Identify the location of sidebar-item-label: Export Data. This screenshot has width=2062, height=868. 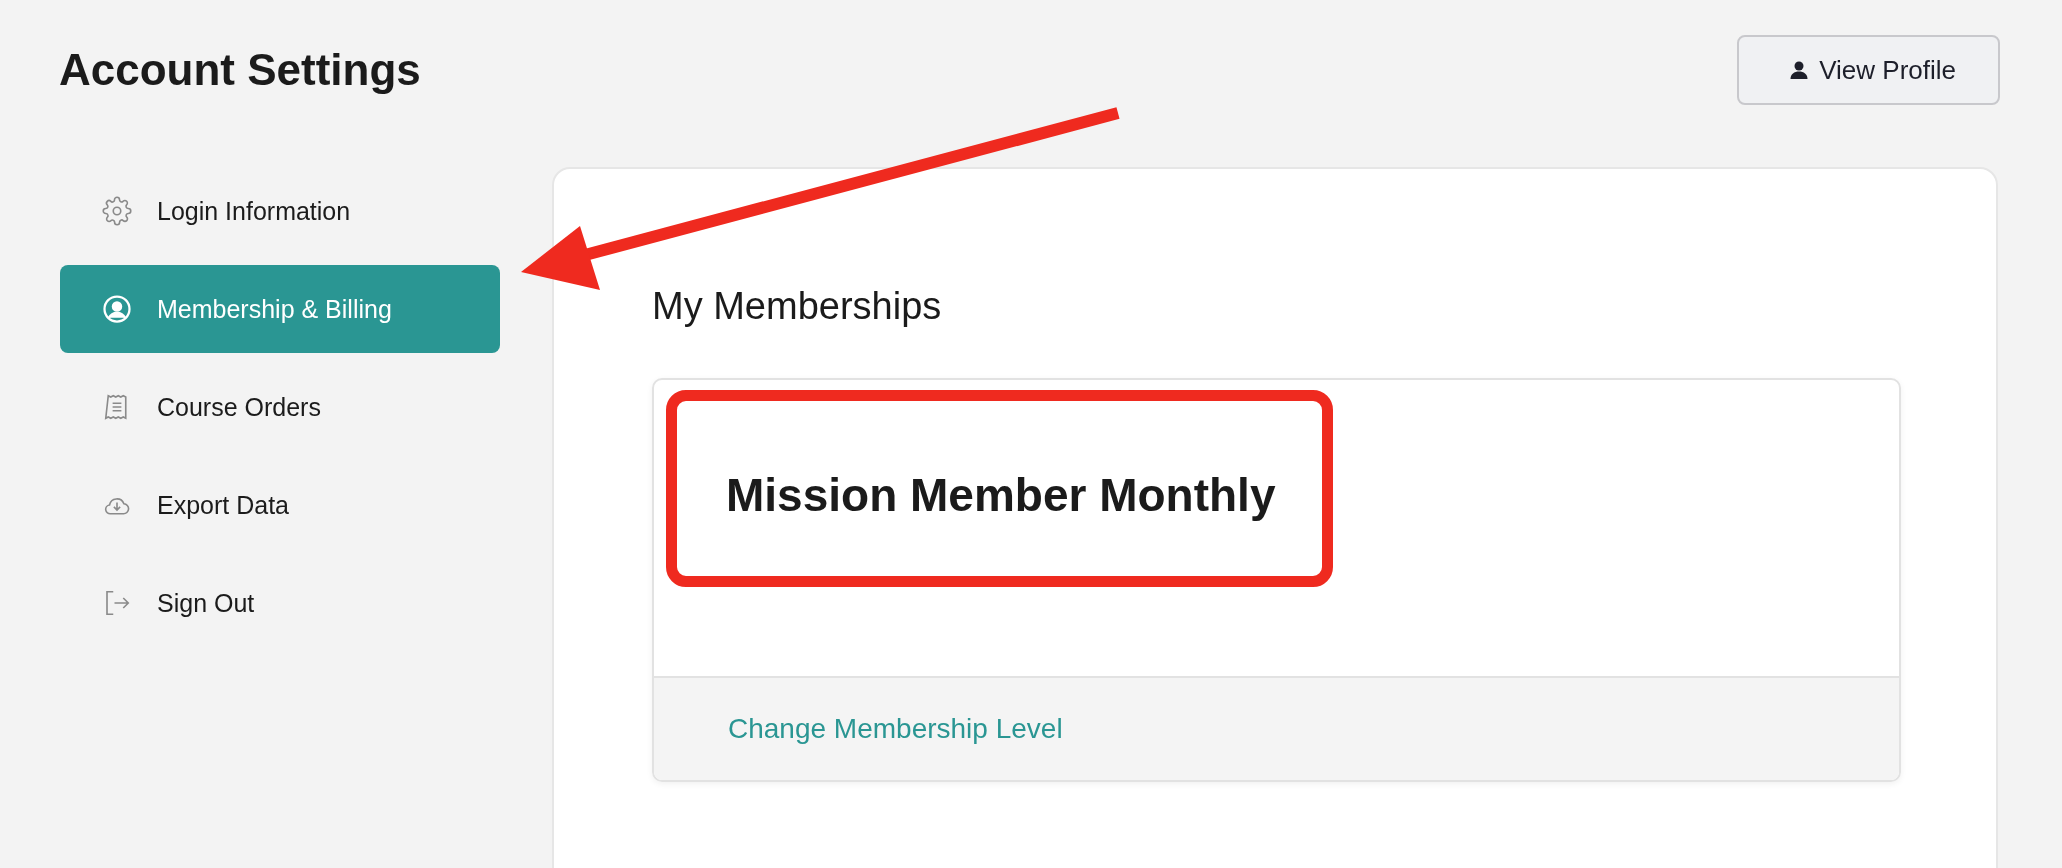
(223, 505).